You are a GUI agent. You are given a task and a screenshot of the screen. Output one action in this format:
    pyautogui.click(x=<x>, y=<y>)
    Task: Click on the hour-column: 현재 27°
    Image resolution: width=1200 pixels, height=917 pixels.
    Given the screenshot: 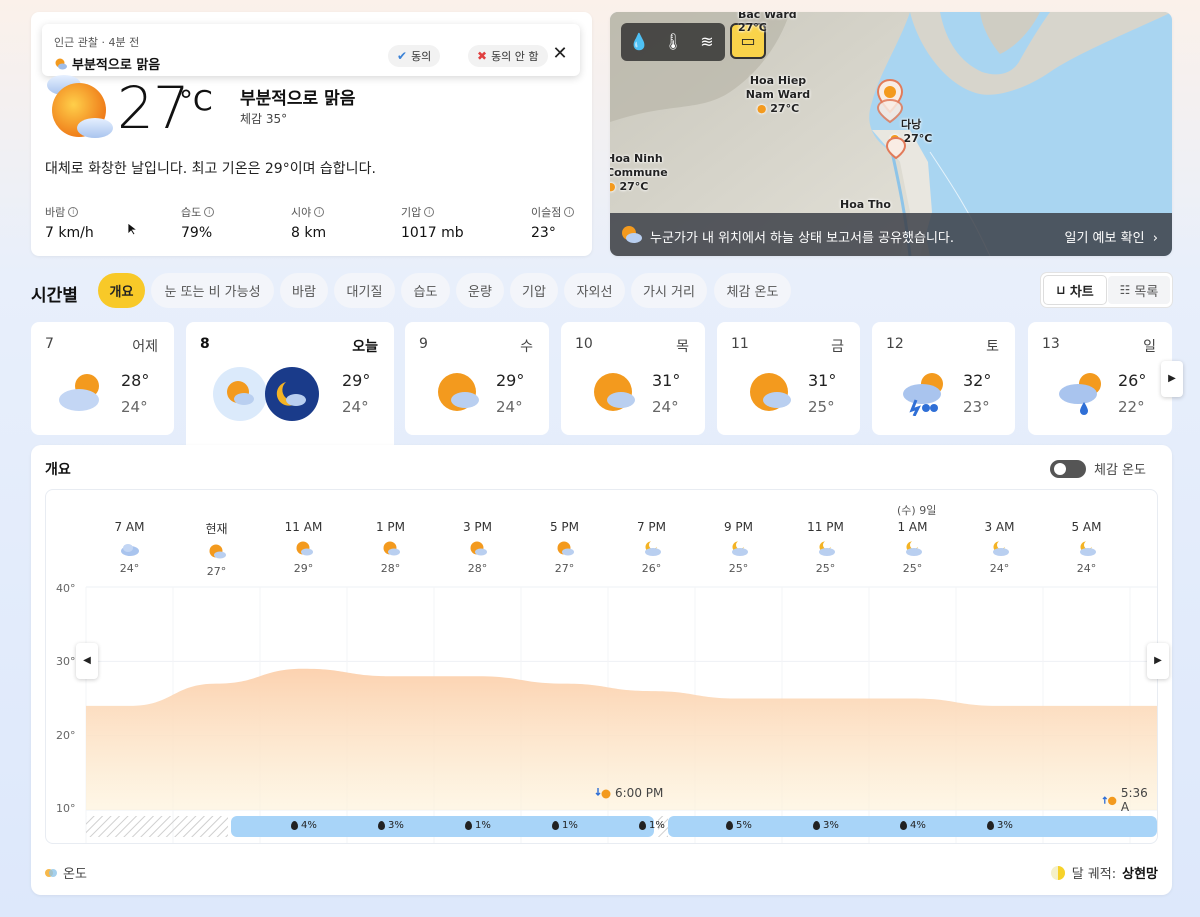 What is the action you would take?
    pyautogui.click(x=216, y=549)
    